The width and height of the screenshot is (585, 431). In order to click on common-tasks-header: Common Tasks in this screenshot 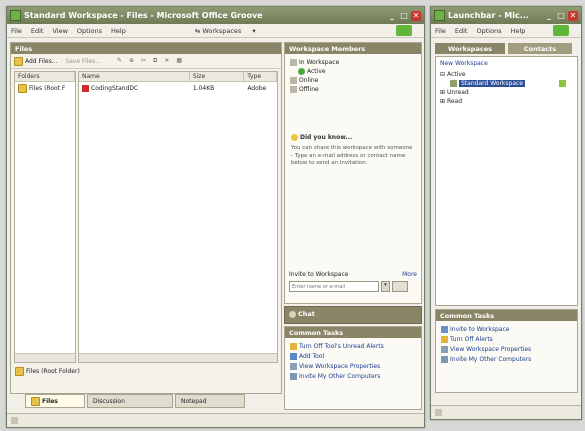, I will do `click(353, 332)`.